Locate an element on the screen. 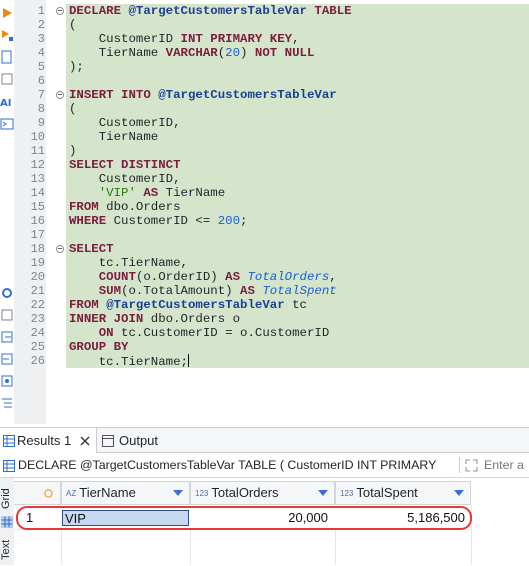 The height and width of the screenshot is (566, 529). tab-output: Output is located at coordinates (137, 440).